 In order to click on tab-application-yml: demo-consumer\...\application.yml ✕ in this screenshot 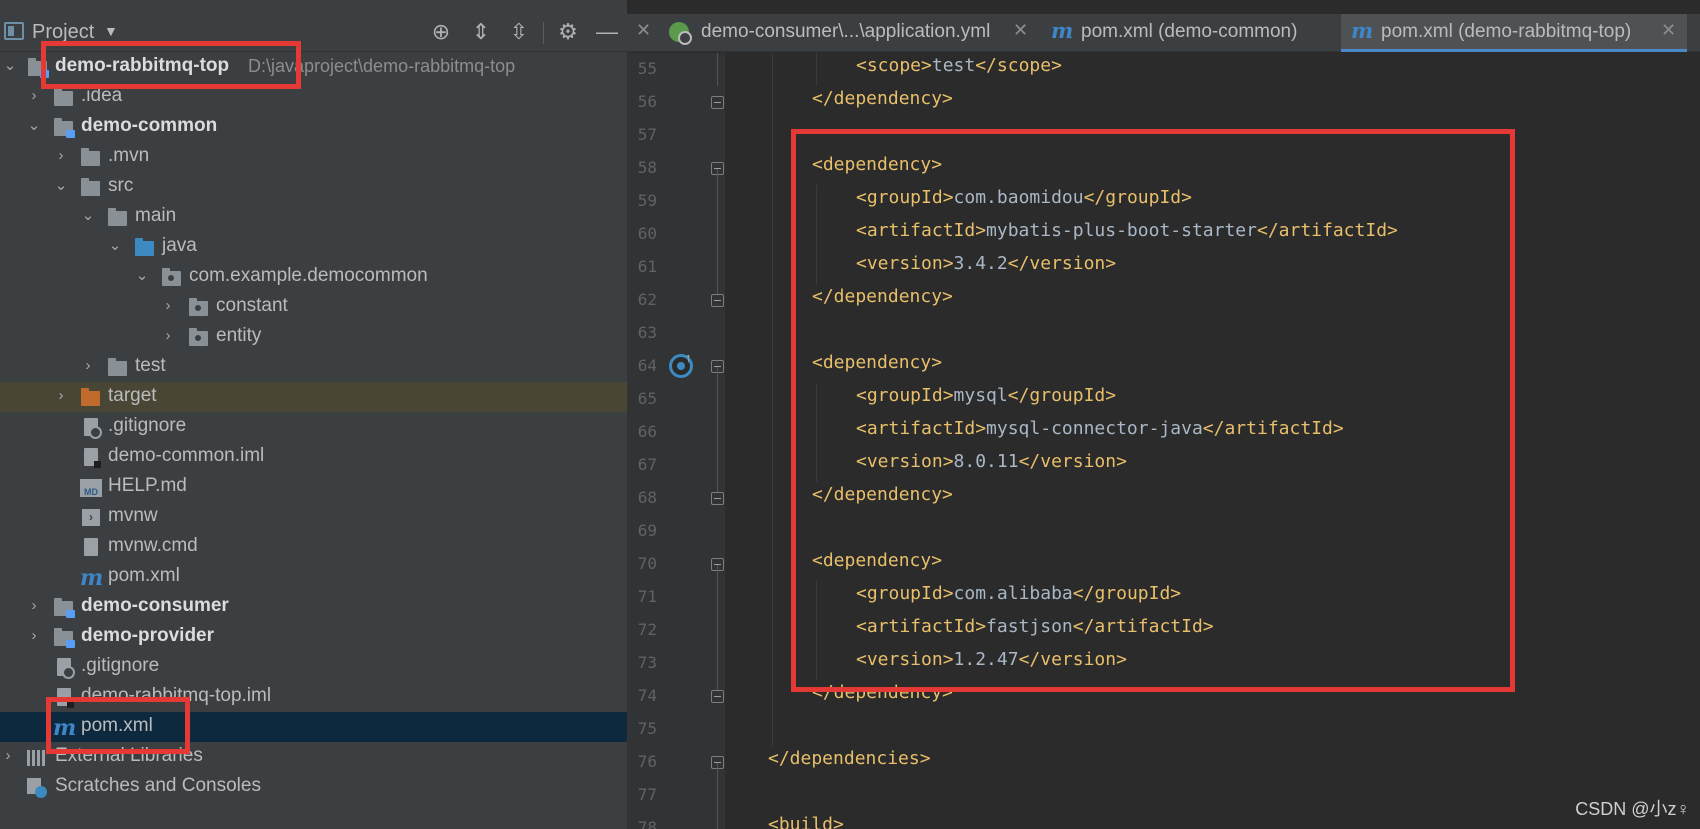, I will do `click(852, 33)`.